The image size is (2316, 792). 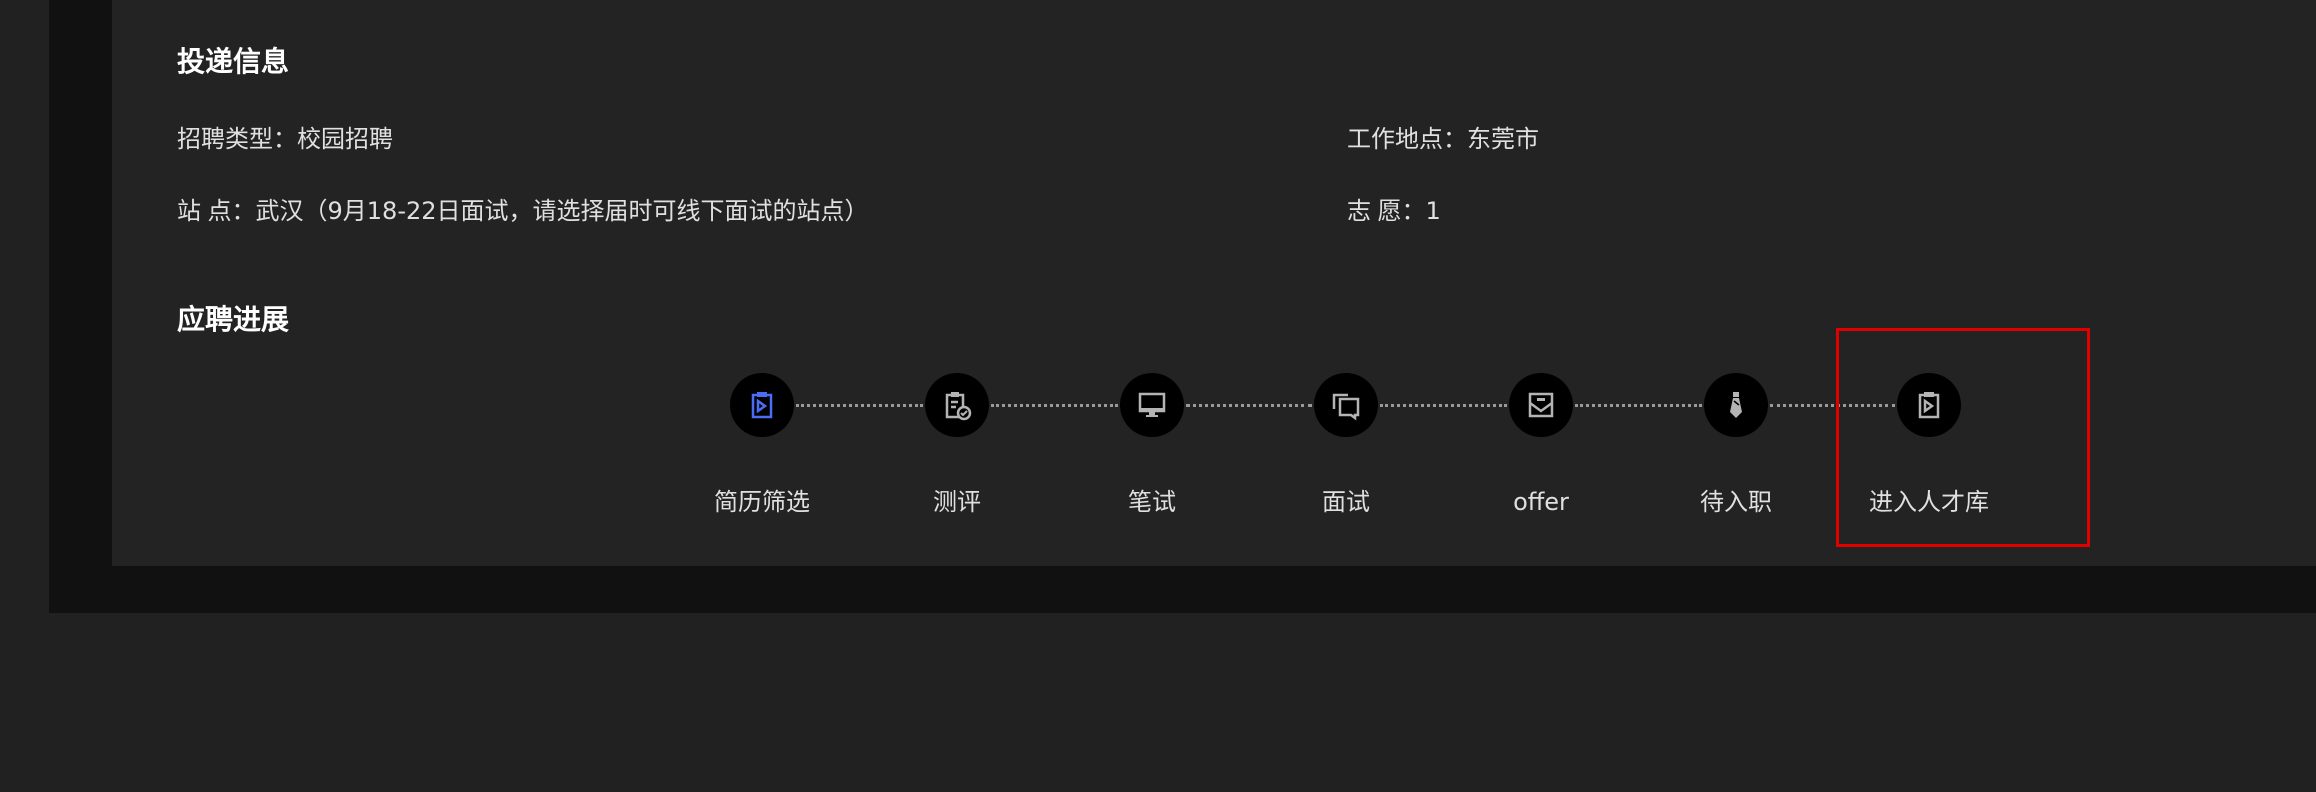 What do you see at coordinates (1152, 502) in the screenshot?
I see `step-label: 笔试` at bounding box center [1152, 502].